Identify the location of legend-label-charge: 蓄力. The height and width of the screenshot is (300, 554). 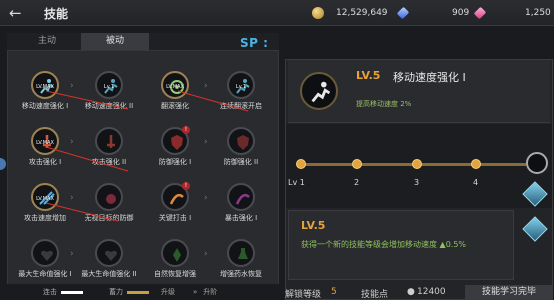
(116, 292).